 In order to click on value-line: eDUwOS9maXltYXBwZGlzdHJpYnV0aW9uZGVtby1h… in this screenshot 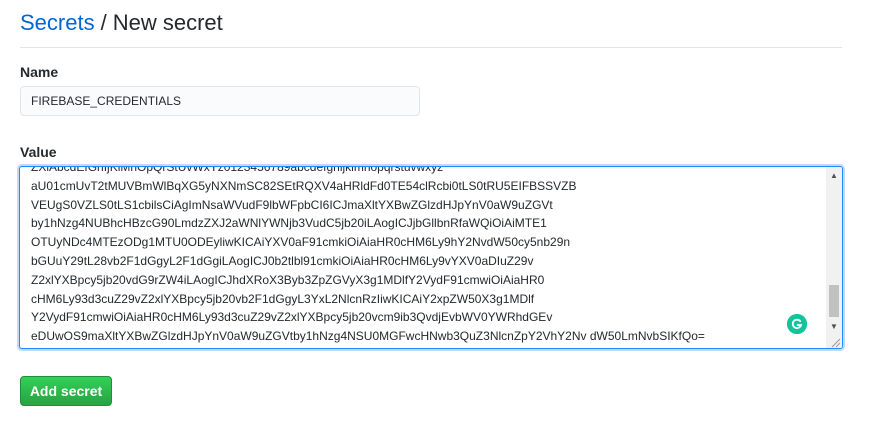, I will do `click(368, 336)`.